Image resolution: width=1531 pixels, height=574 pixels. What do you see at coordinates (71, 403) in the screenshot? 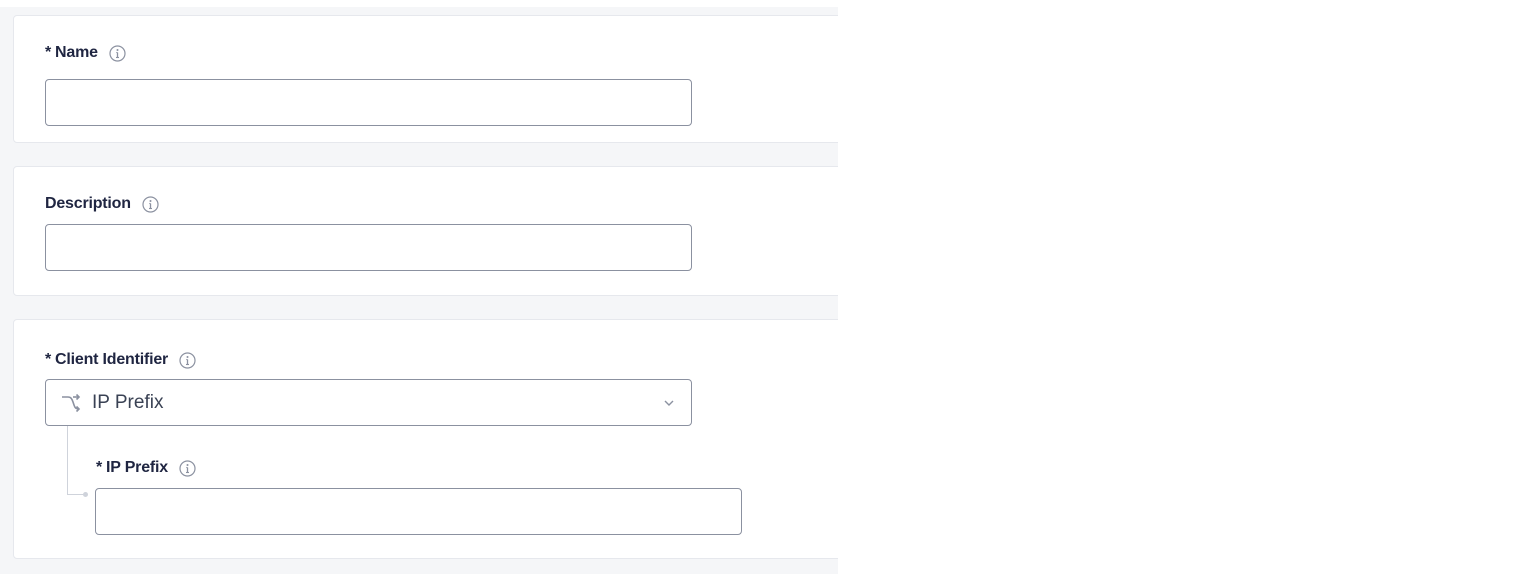
I see `route-icon` at bounding box center [71, 403].